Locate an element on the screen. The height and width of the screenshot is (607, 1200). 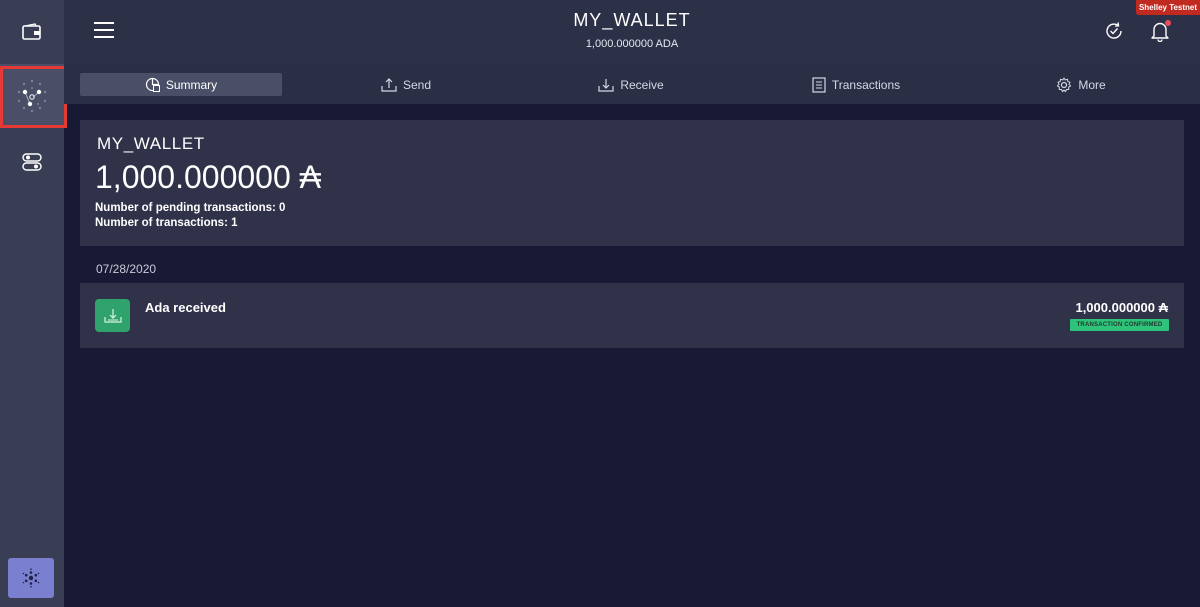
tab-label: Receive is located at coordinates (642, 84).